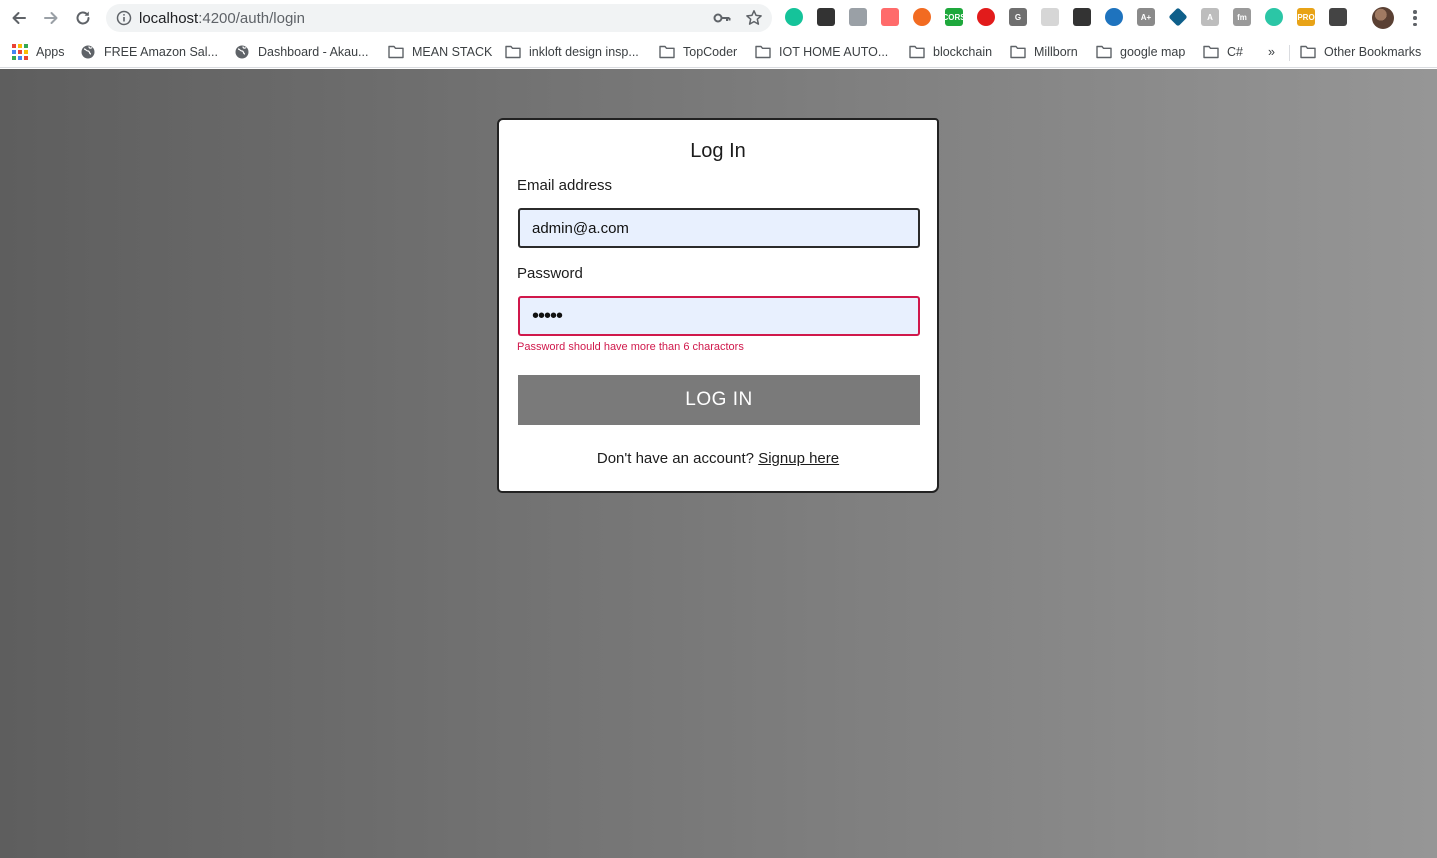 The width and height of the screenshot is (1437, 858). Describe the element at coordinates (83, 18) in the screenshot. I see `reload-icon` at that location.